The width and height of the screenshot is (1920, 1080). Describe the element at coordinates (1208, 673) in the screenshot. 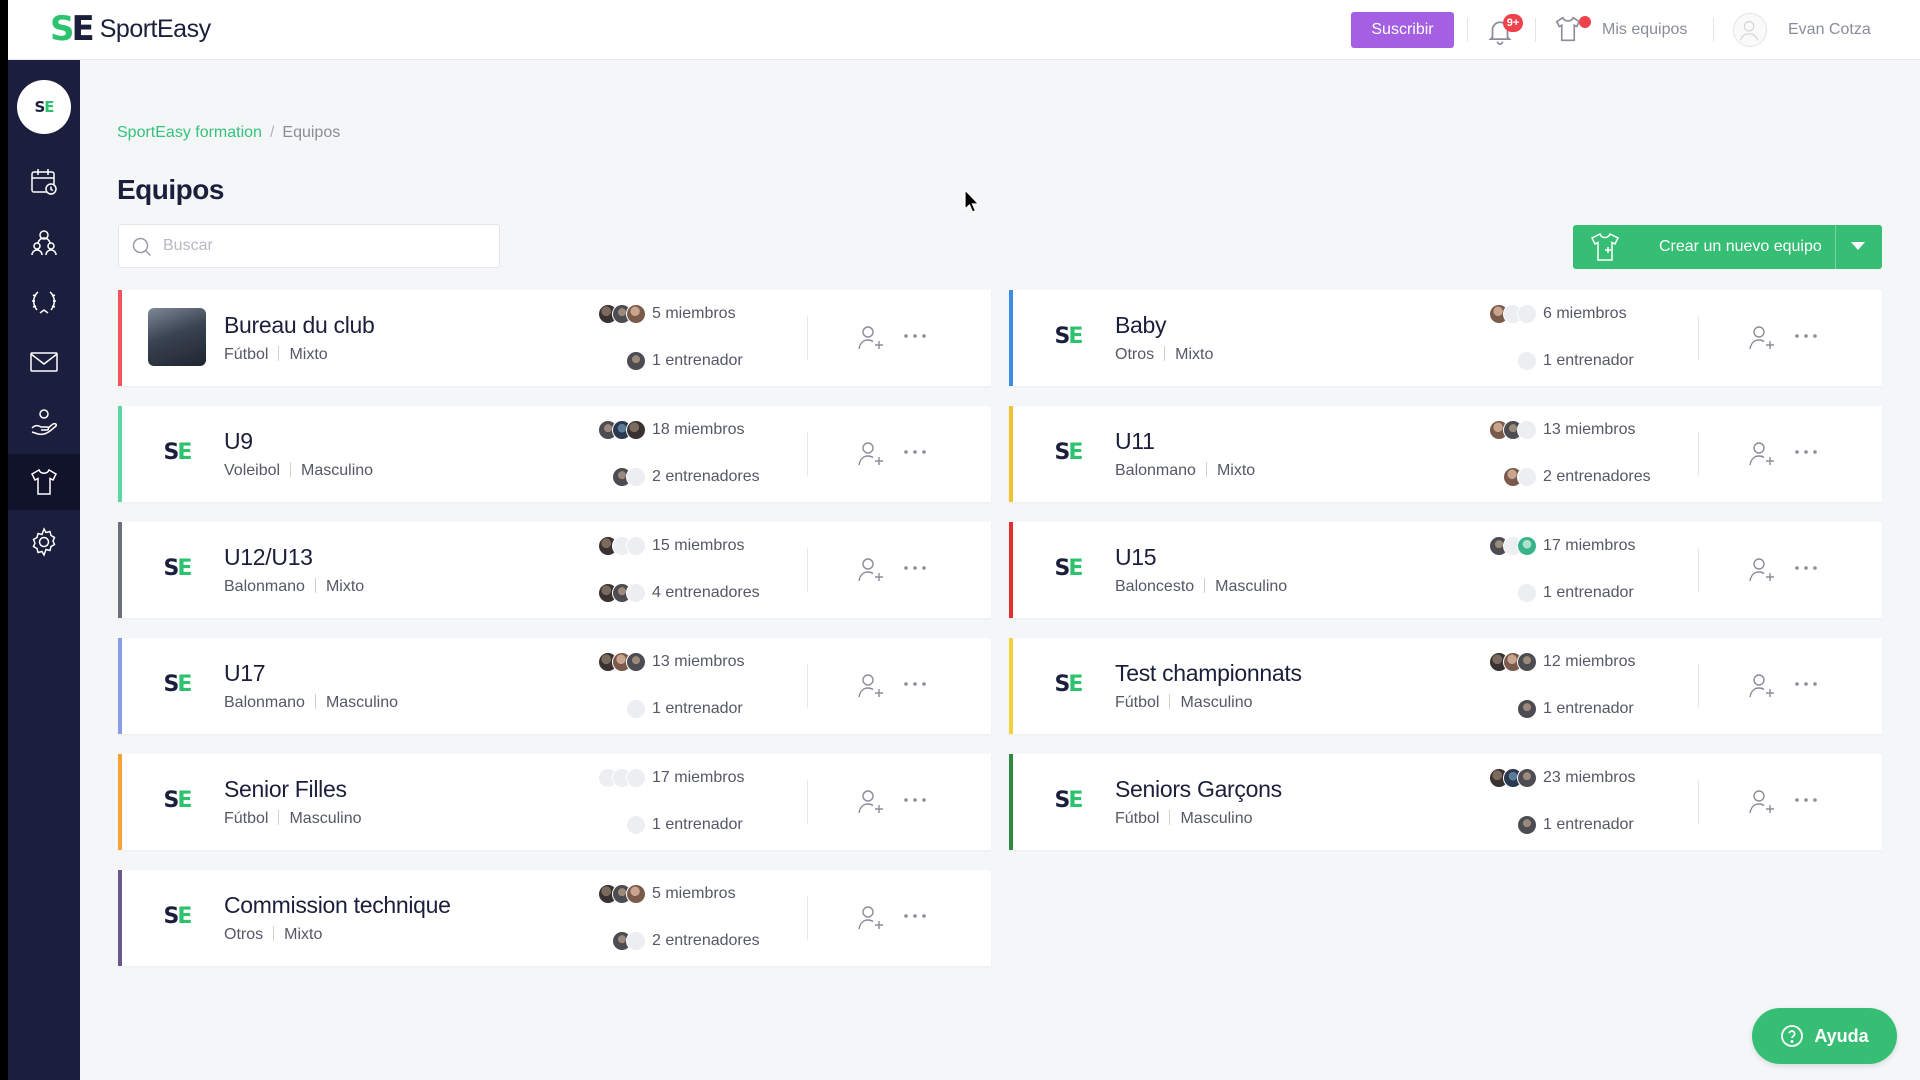

I see `team-name: Test championnats` at that location.